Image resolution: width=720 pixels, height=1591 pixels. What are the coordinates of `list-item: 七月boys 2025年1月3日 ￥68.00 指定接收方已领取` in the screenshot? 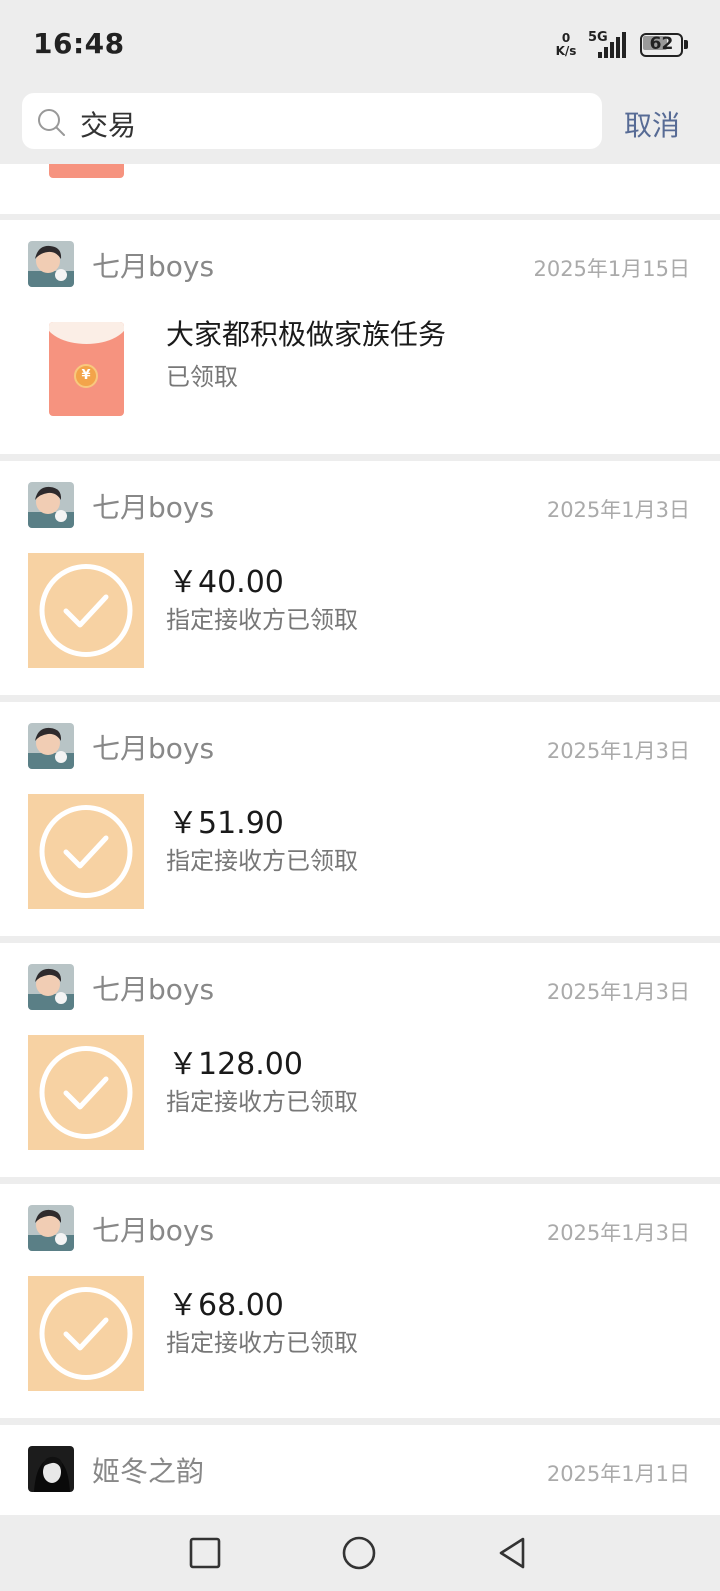 It's located at (360, 1301).